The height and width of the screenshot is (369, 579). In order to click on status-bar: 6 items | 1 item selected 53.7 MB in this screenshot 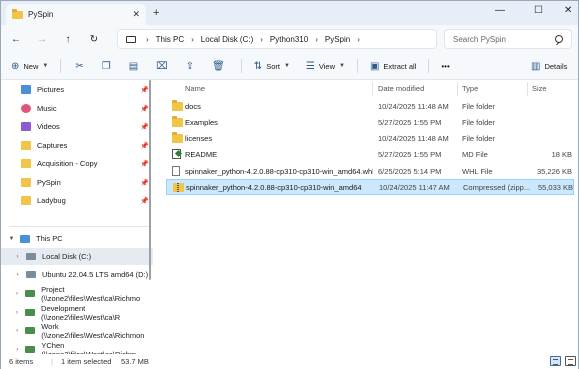, I will do `click(289, 361)`.